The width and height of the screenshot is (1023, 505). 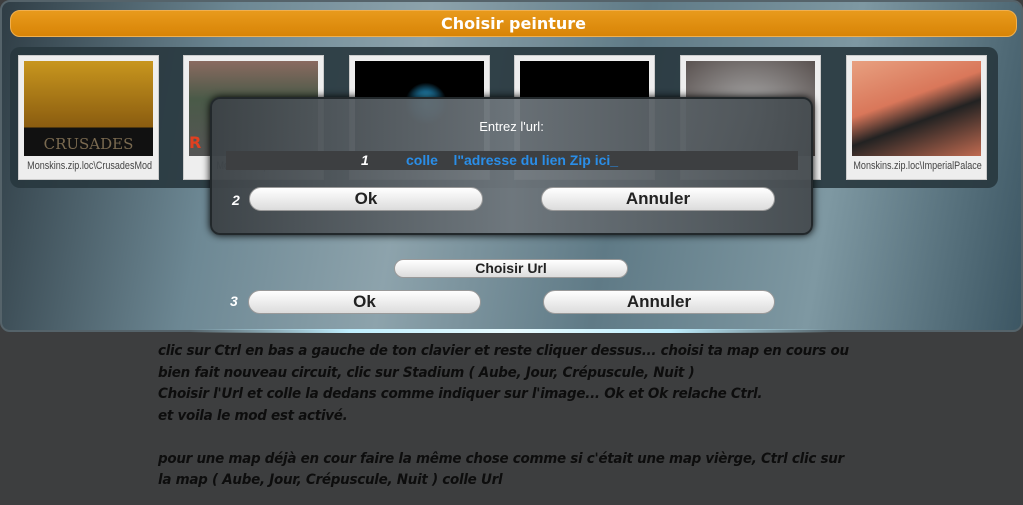 I want to click on choose-url-button: Choisir Url, so click(x=511, y=268).